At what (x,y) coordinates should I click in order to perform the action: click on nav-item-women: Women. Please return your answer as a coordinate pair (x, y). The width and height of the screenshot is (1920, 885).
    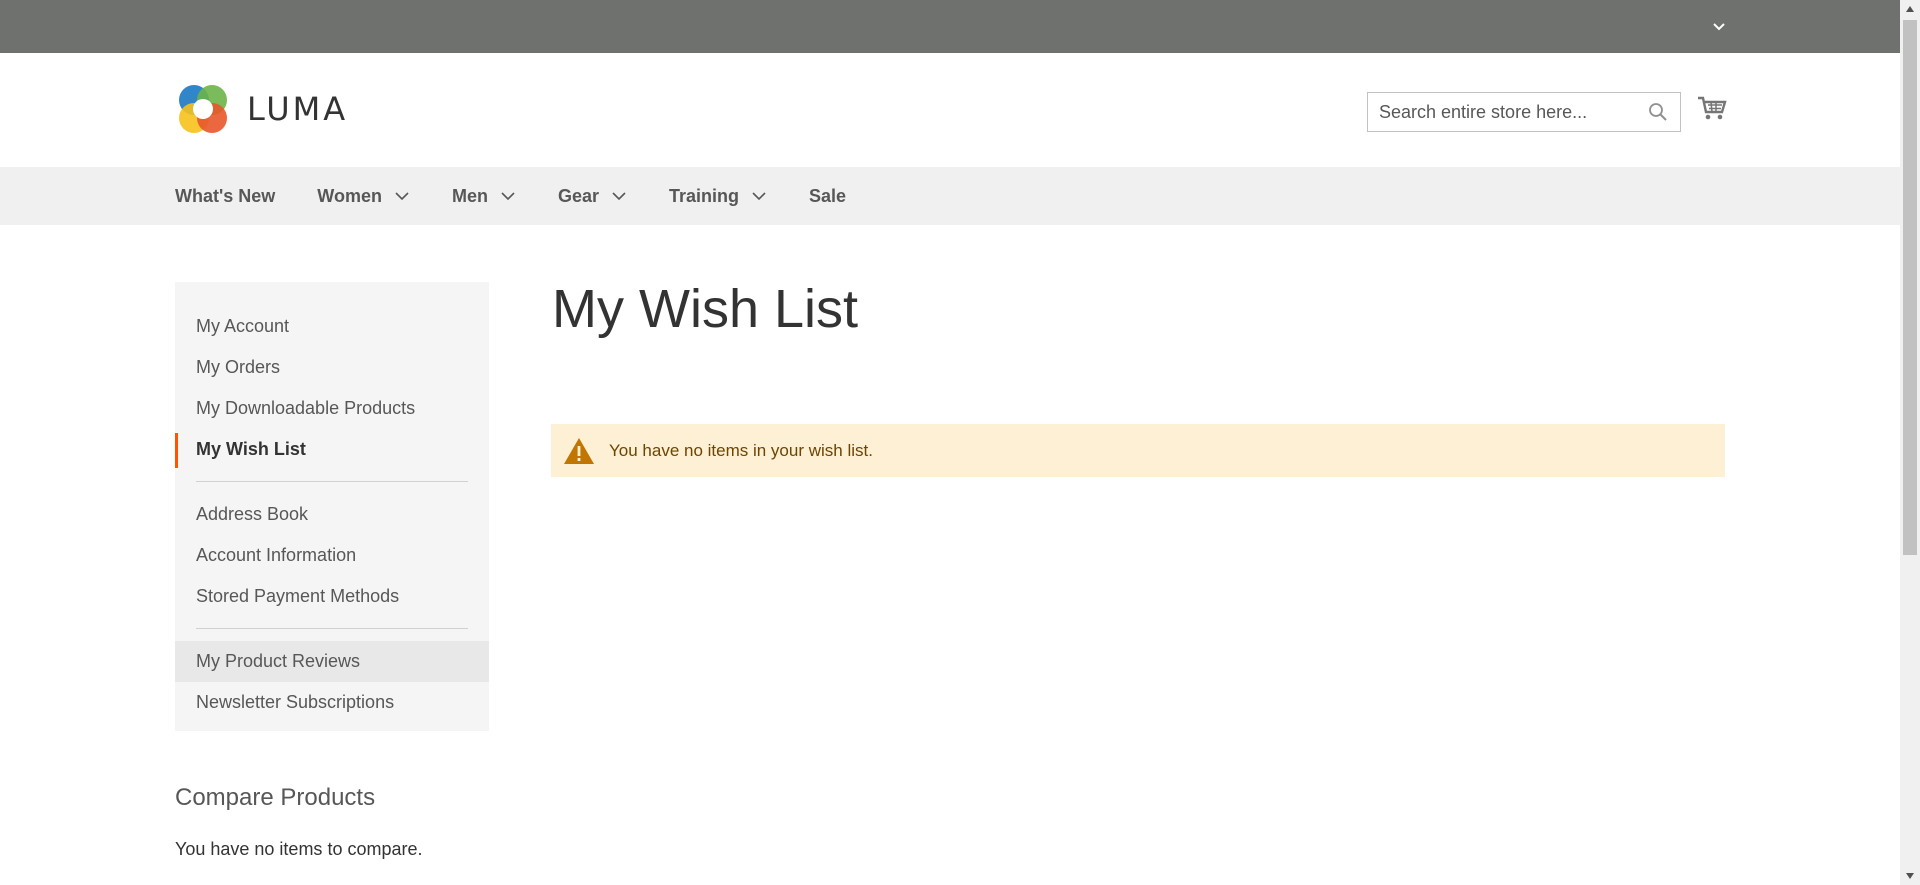
    Looking at the image, I should click on (363, 196).